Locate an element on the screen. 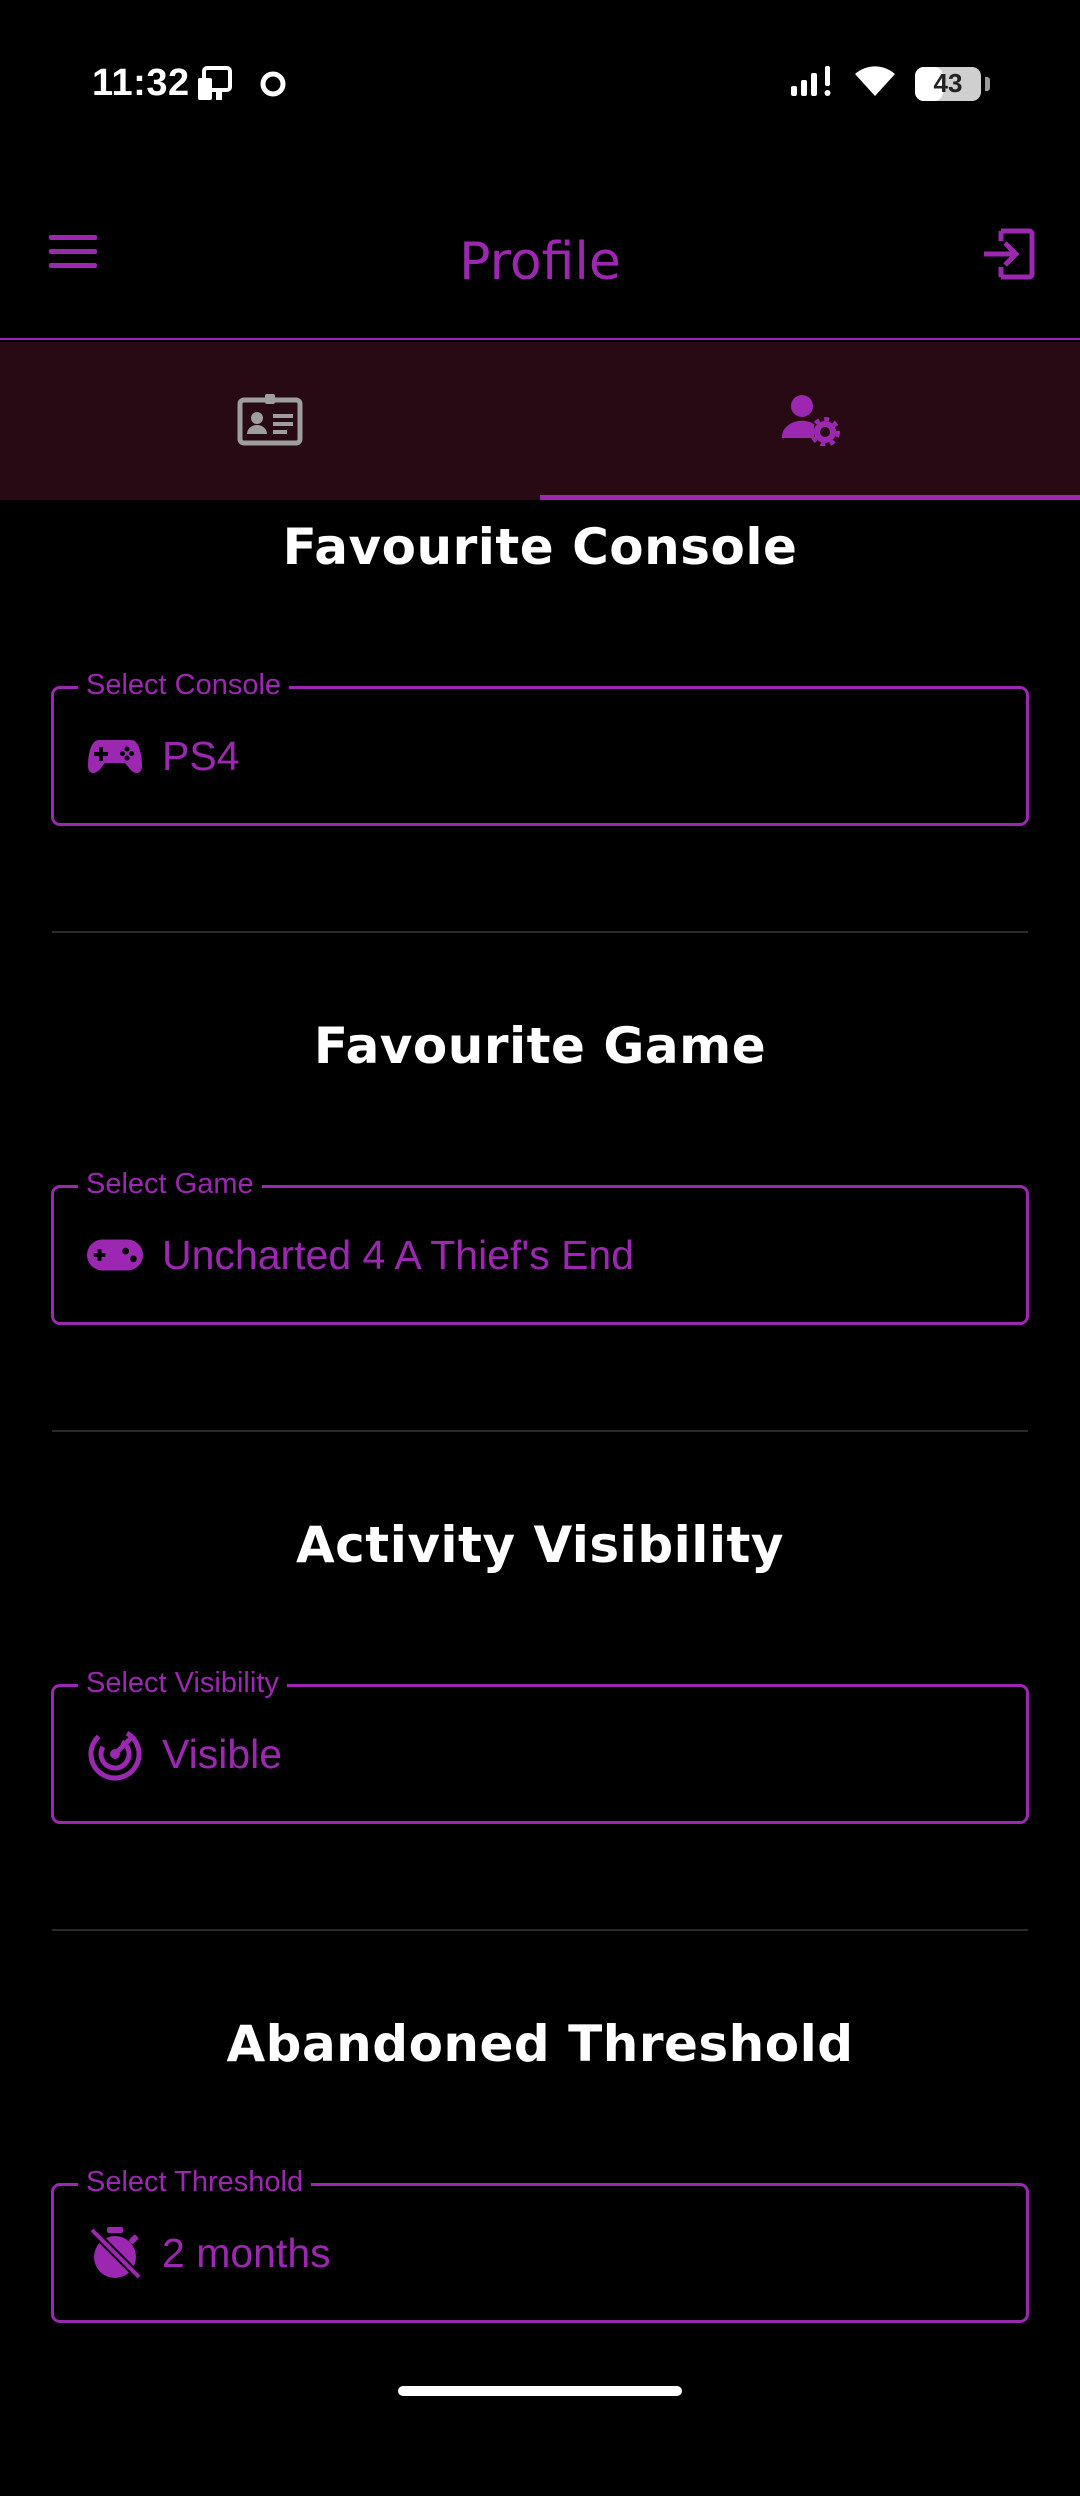 This screenshot has height=2496, width=1080. battery-nub is located at coordinates (987, 83).